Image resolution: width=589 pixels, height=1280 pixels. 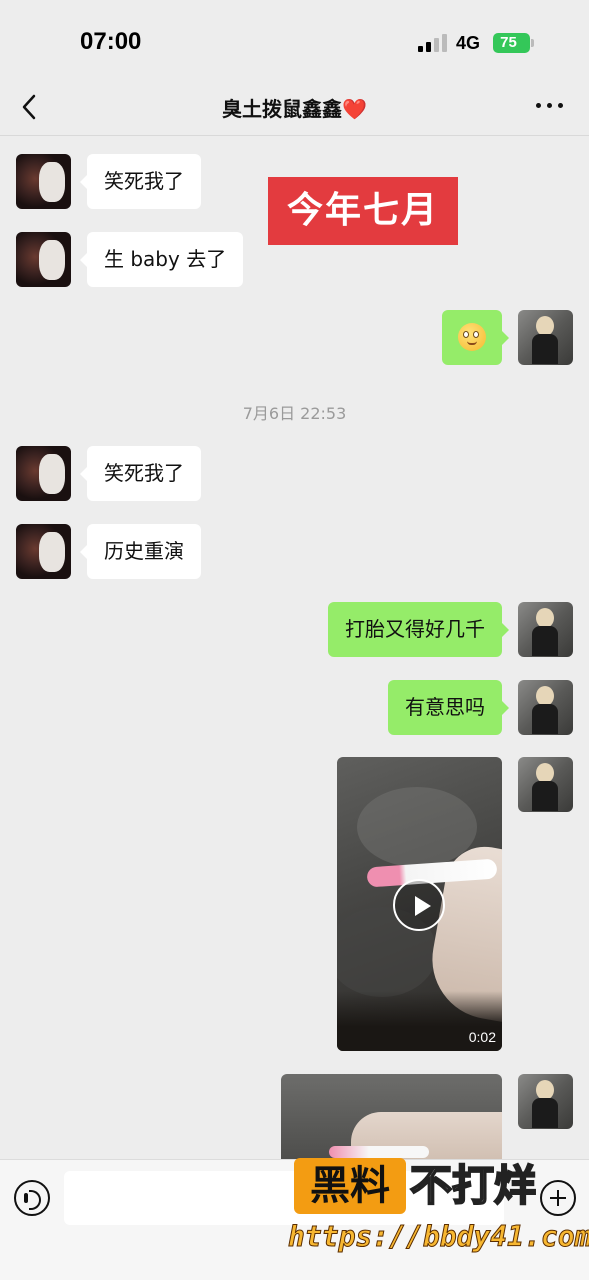 What do you see at coordinates (418, 629) in the screenshot?
I see `message-bubble-sent: 打胎又得好几千` at bounding box center [418, 629].